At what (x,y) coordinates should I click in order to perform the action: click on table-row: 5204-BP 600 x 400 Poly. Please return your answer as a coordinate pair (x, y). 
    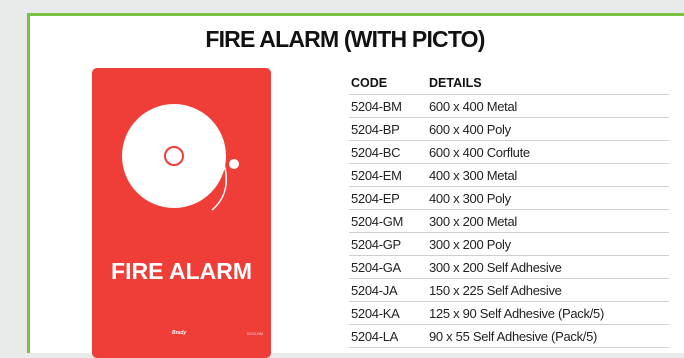
    Looking at the image, I should click on (509, 129).